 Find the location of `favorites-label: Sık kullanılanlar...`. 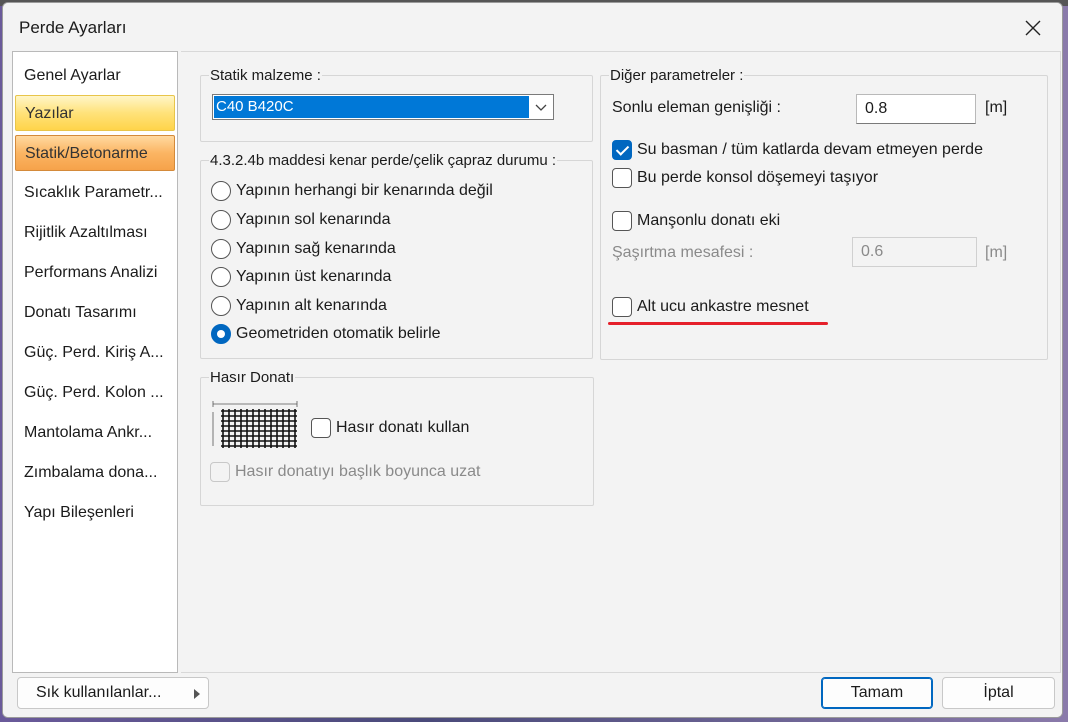

favorites-label: Sık kullanılanlar... is located at coordinates (99, 692).